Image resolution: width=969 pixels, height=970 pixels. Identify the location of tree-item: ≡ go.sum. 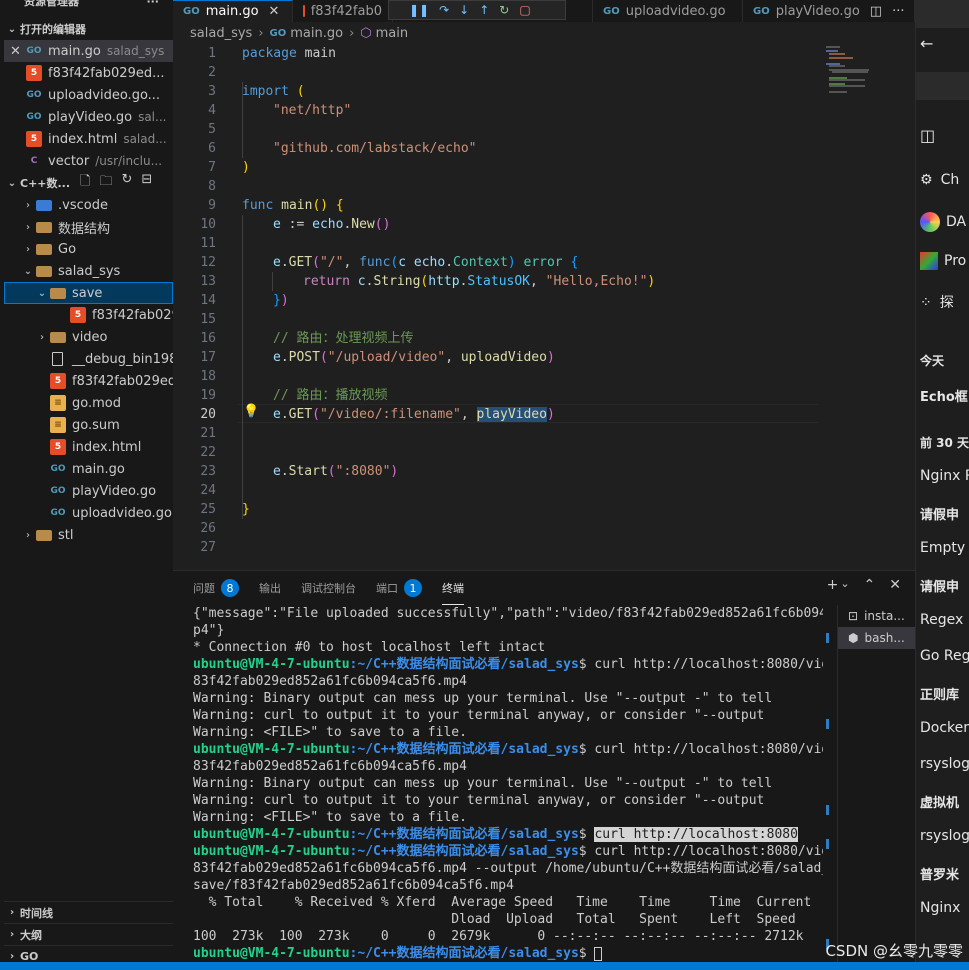
(88, 425).